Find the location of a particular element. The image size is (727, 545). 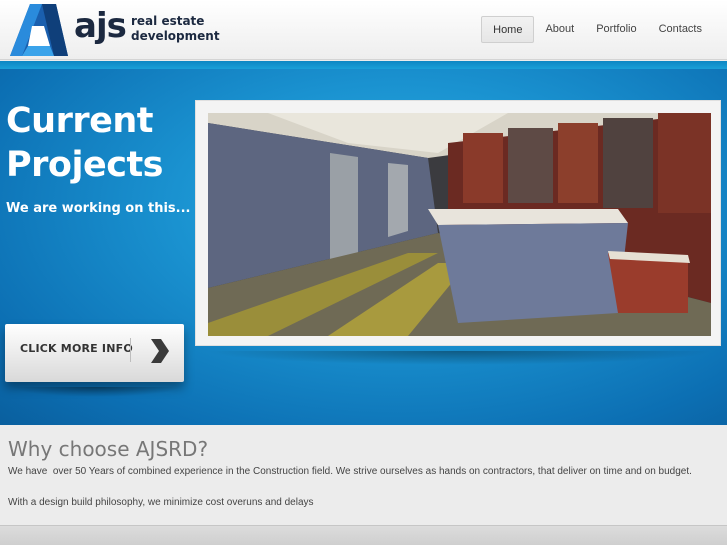

photo-shadow is located at coordinates (460, 358).